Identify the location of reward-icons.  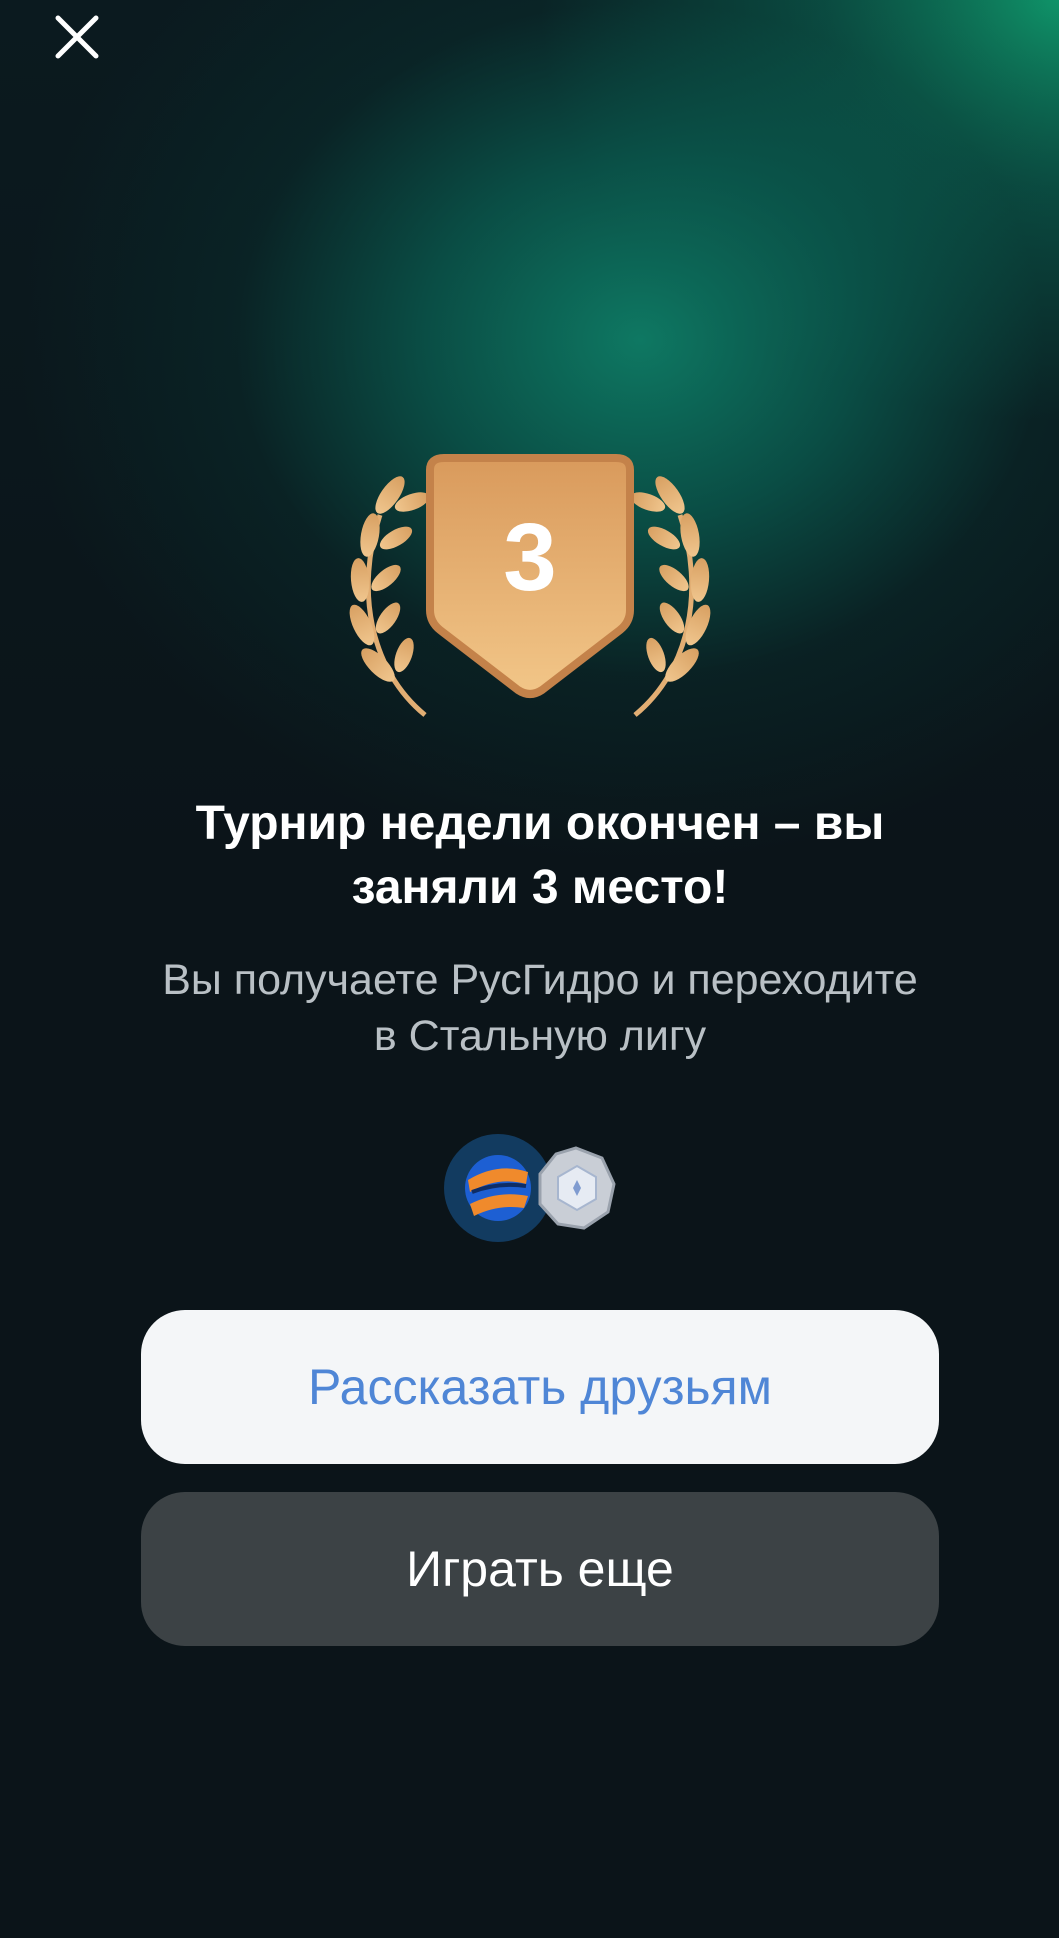
(532, 1188).